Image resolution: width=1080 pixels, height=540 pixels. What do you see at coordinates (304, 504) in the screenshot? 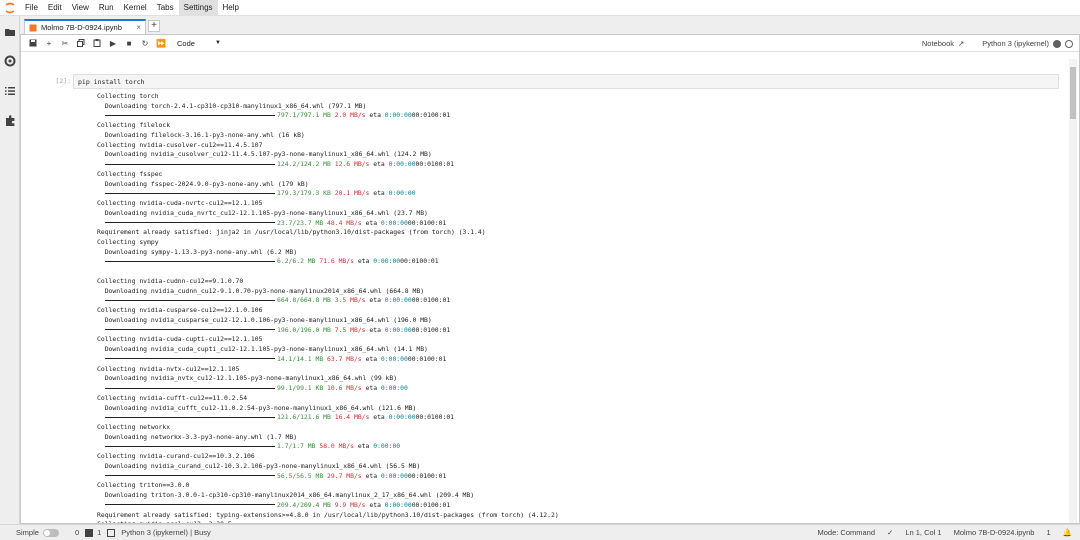
I see `progress-size: 209.4/209.4 MB` at bounding box center [304, 504].